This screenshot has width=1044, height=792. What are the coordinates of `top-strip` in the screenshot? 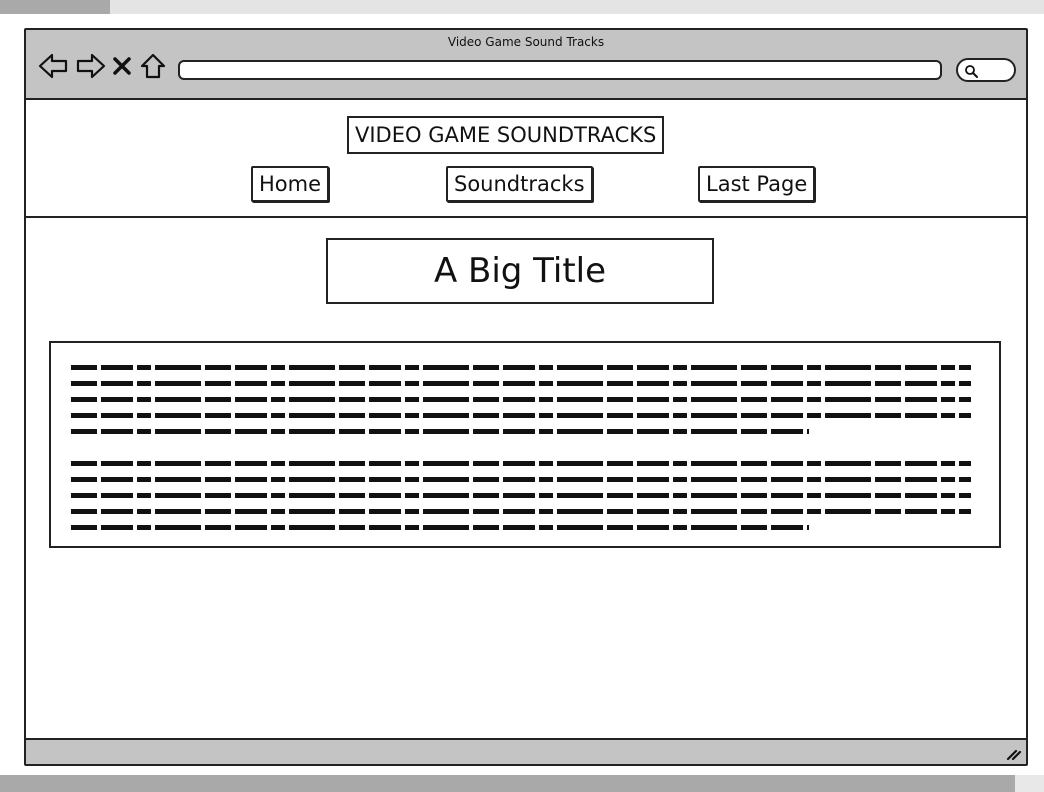 It's located at (522, 7).